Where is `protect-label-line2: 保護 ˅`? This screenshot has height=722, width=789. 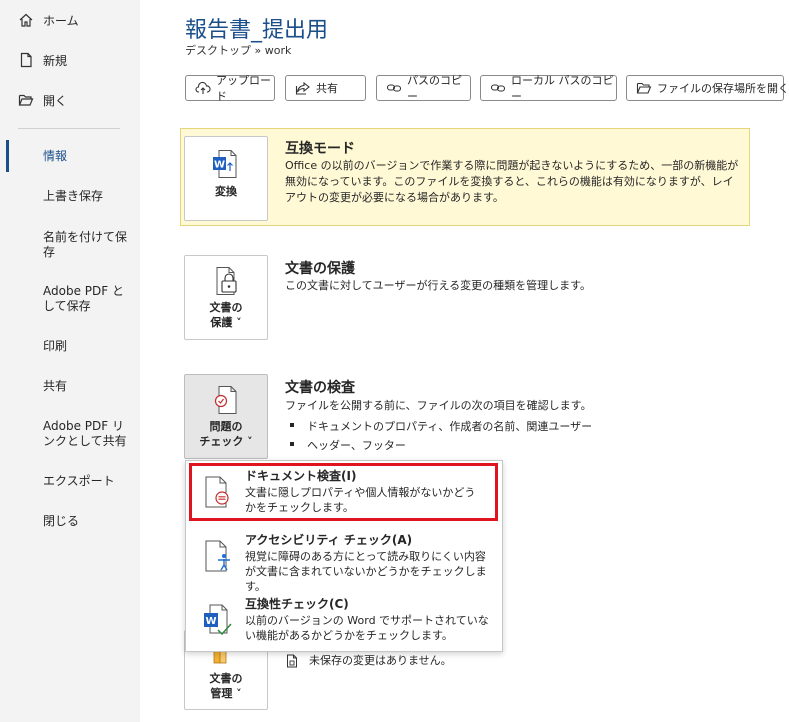 protect-label-line2: 保護 ˅ is located at coordinates (226, 322).